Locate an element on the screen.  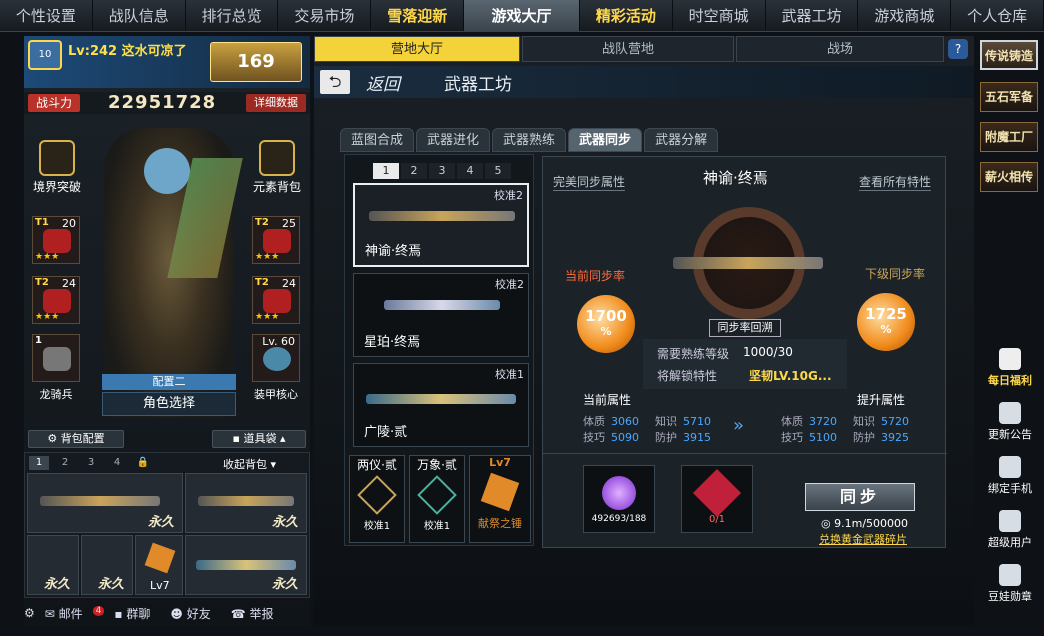
current-attr-title: 当前属性 is located at coordinates (607, 400).